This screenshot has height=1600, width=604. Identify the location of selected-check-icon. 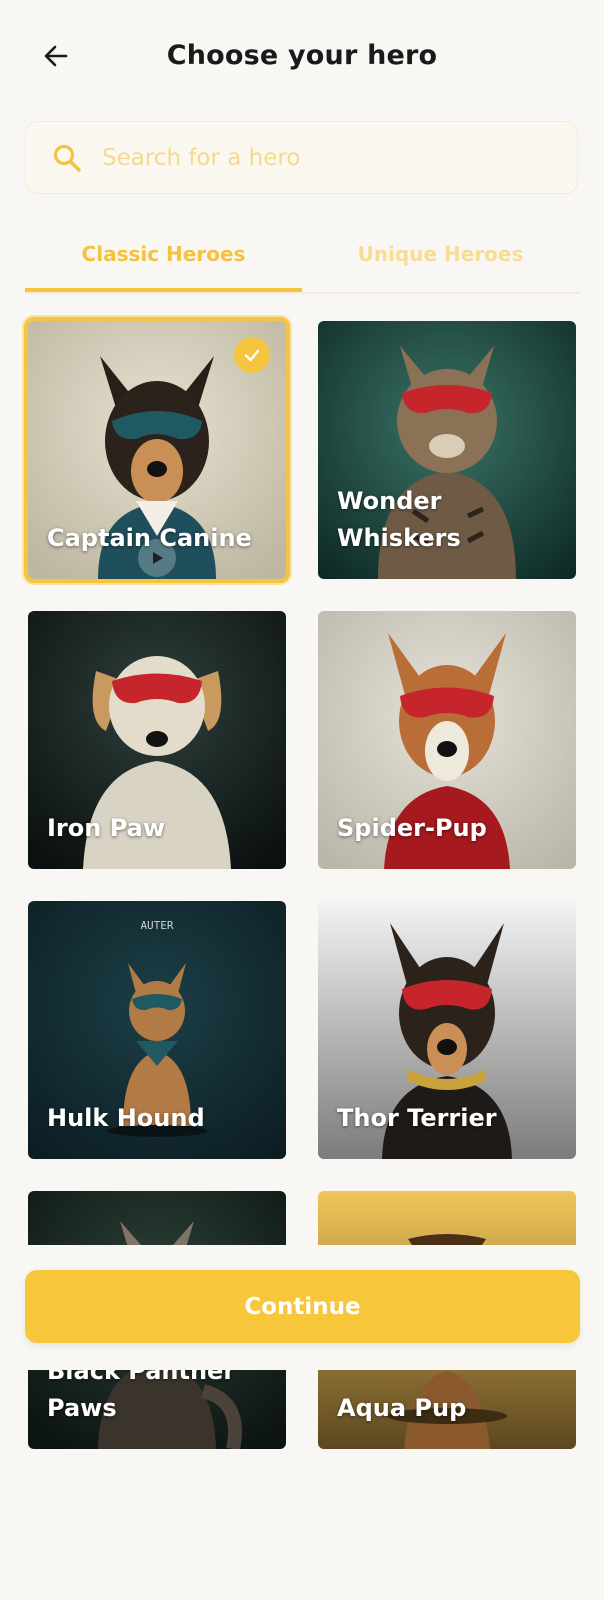
(252, 355).